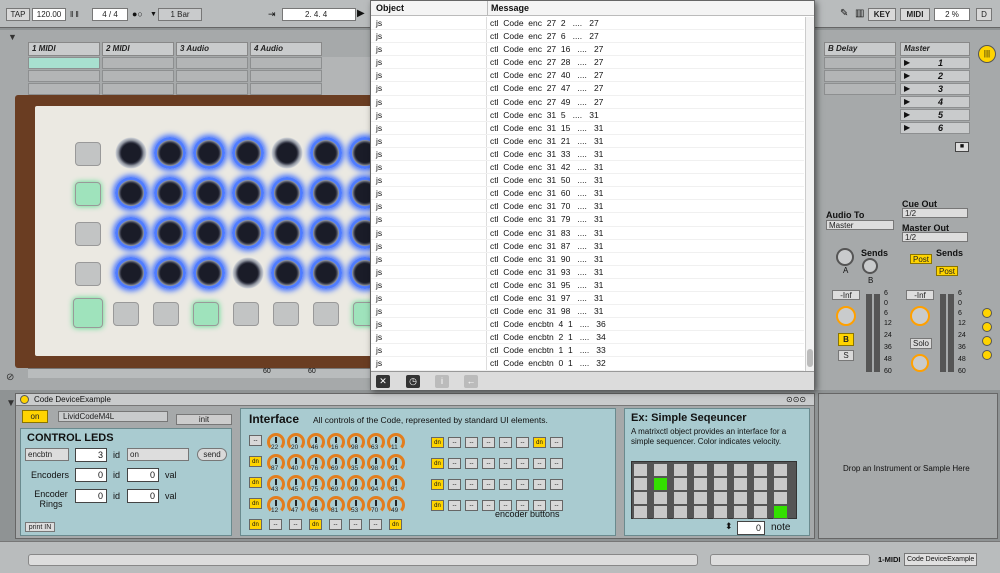 The image size is (1000, 573). What do you see at coordinates (11, 403) in the screenshot?
I see `device-chevron-icon: ▼` at bounding box center [11, 403].